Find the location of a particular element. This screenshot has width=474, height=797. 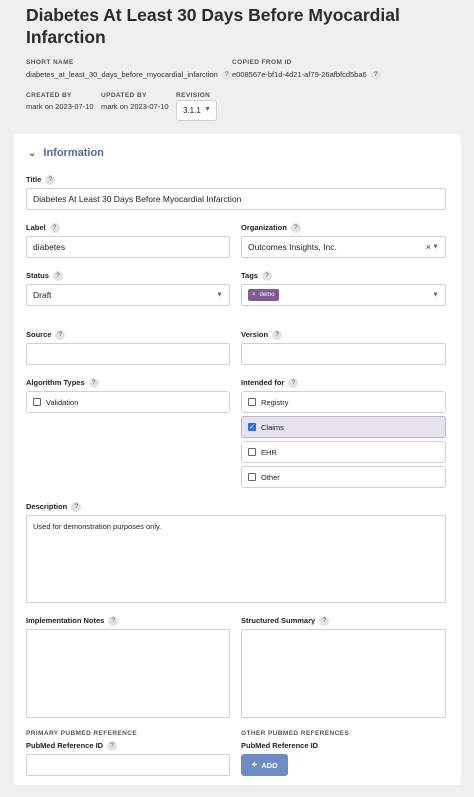

label-label-text: Label is located at coordinates (36, 227).